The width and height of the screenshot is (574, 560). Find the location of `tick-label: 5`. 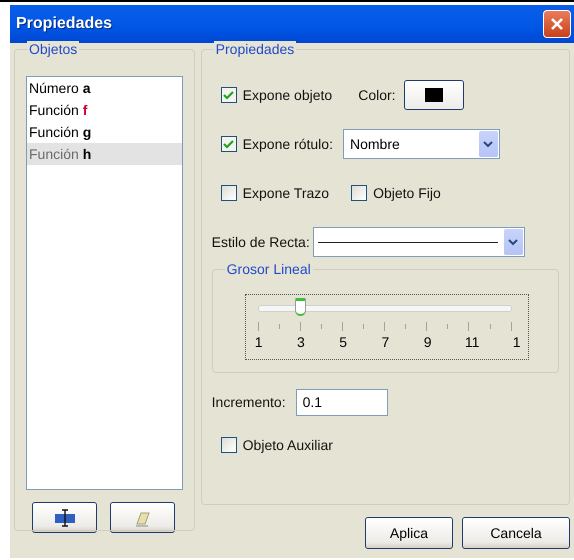

tick-label: 5 is located at coordinates (343, 342).